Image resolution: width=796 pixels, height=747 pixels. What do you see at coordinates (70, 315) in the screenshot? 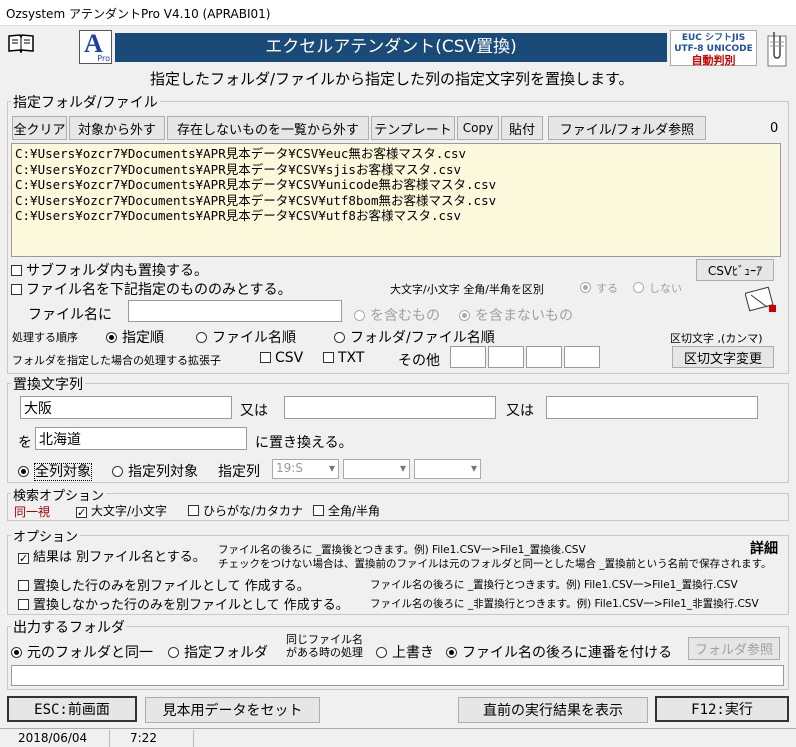
I see `filename-prefix-label: ファイル名に` at bounding box center [70, 315].